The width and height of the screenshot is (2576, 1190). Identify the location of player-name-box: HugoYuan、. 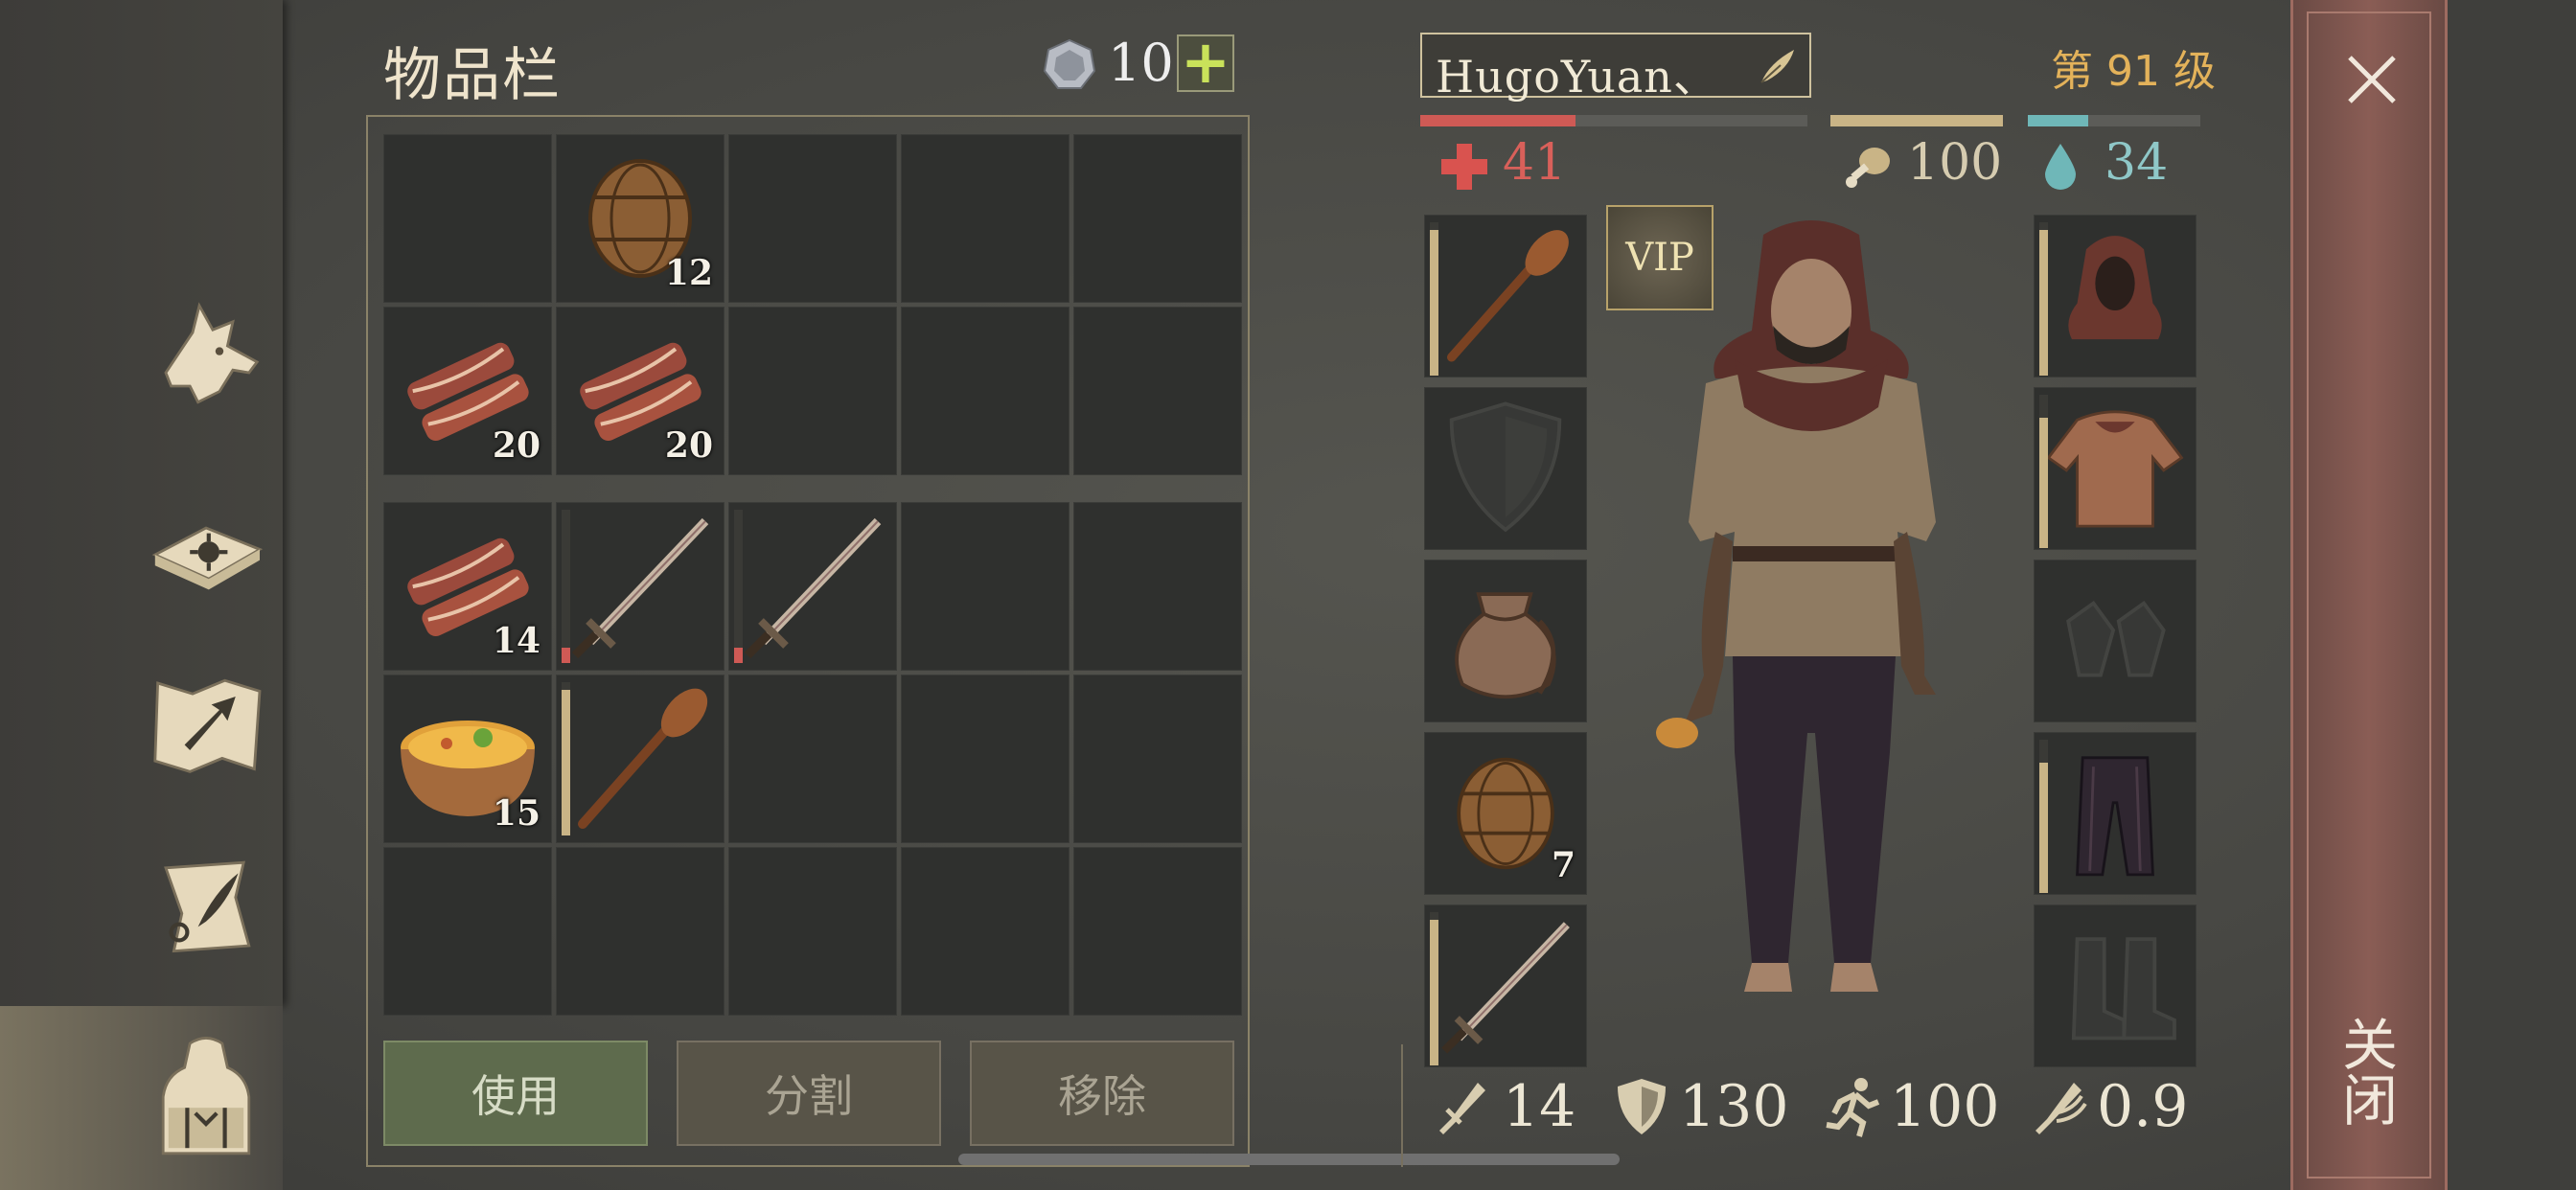
(1615, 68).